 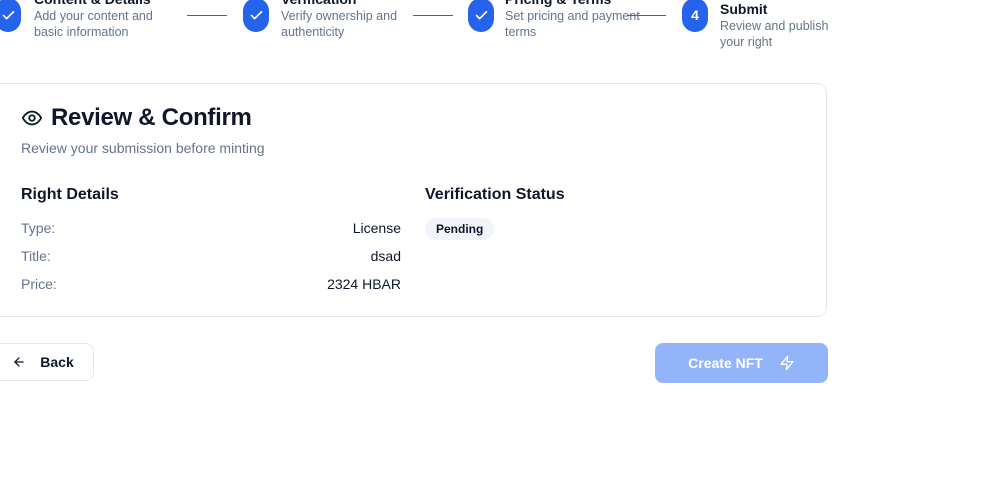 I want to click on step-1-complete-indicator, so click(x=10, y=16).